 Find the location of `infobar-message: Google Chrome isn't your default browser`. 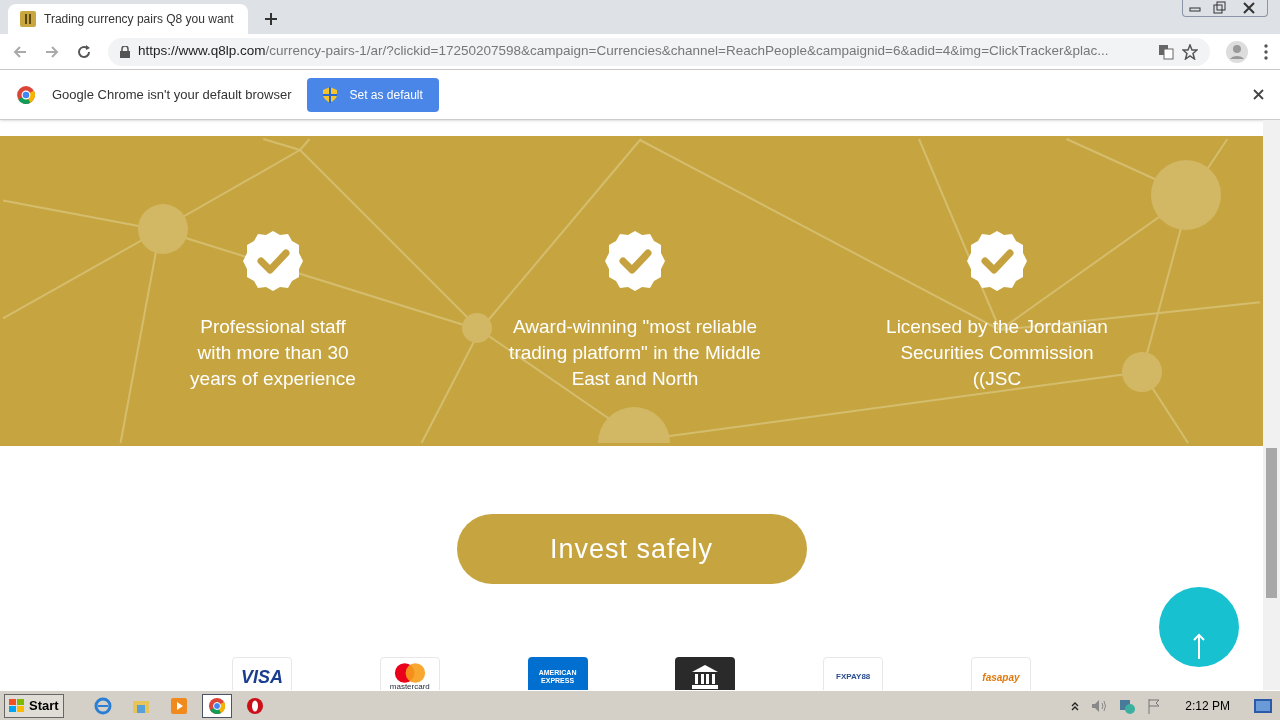

infobar-message: Google Chrome isn't your default browser is located at coordinates (172, 94).